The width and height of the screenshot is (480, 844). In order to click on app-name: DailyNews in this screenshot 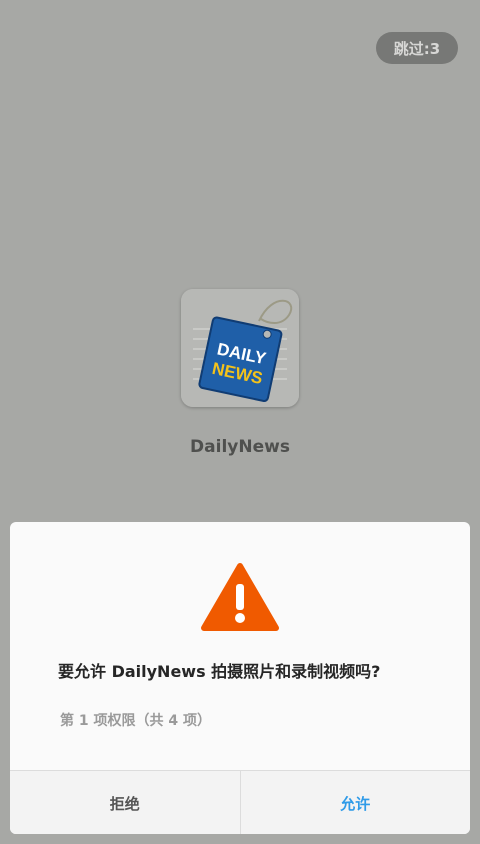, I will do `click(240, 447)`.